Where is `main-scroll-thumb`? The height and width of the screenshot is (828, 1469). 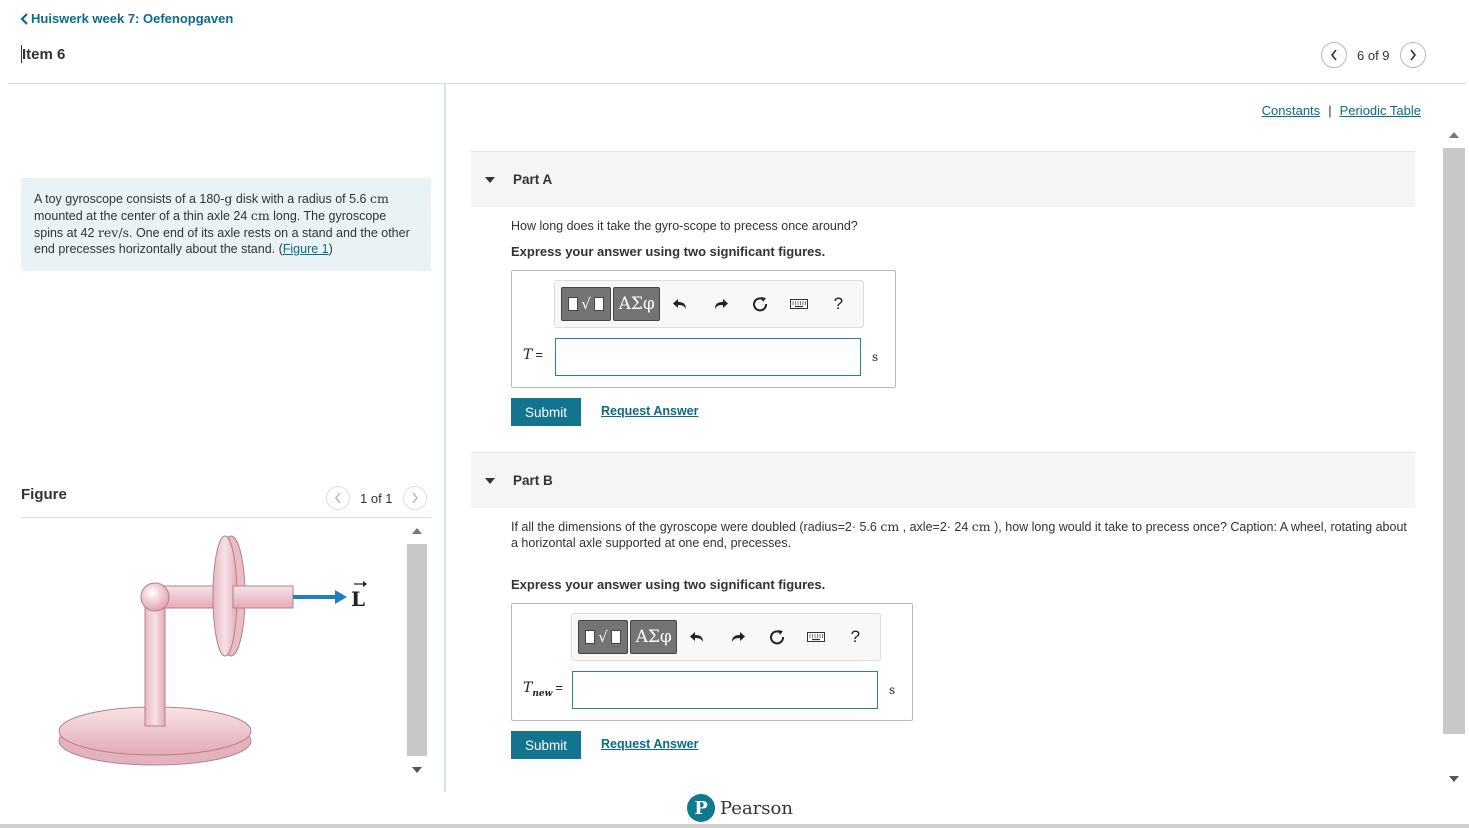 main-scroll-thumb is located at coordinates (1454, 441).